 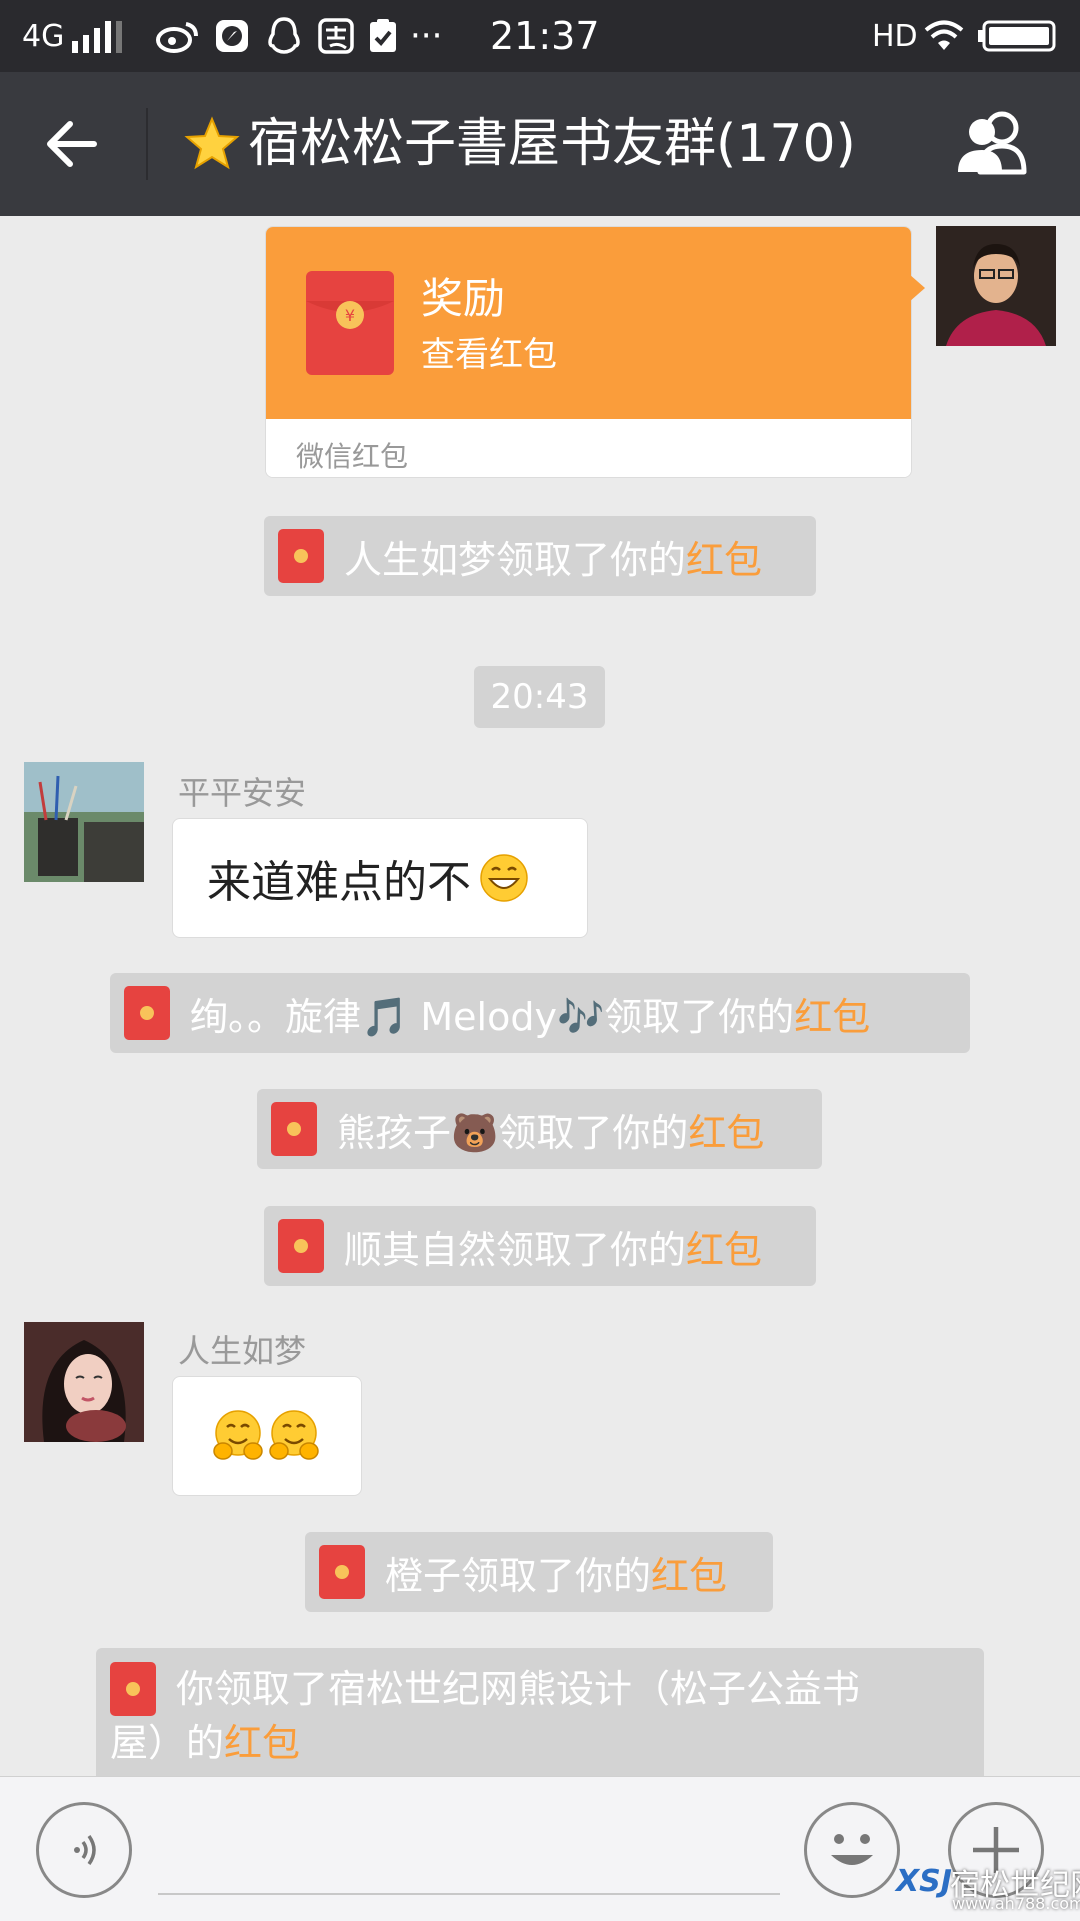 I want to click on sender-name: 平平安安, so click(x=242, y=793).